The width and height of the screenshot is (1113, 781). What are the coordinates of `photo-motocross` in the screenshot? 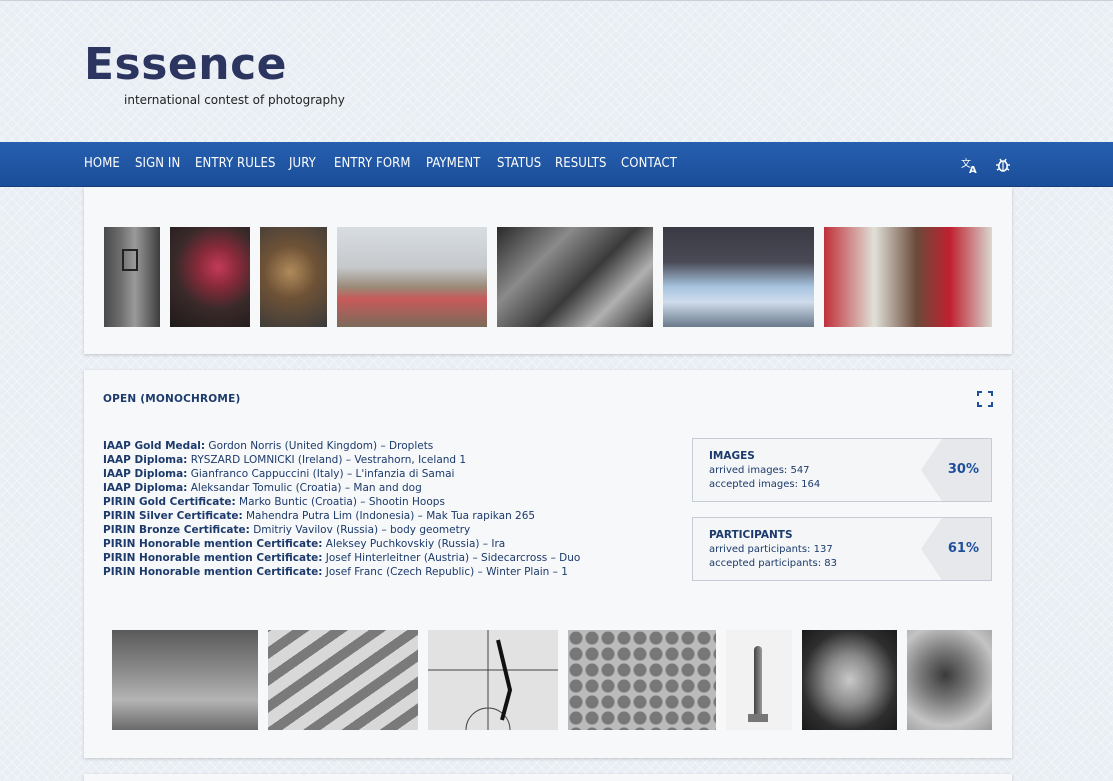 It's located at (949, 680).